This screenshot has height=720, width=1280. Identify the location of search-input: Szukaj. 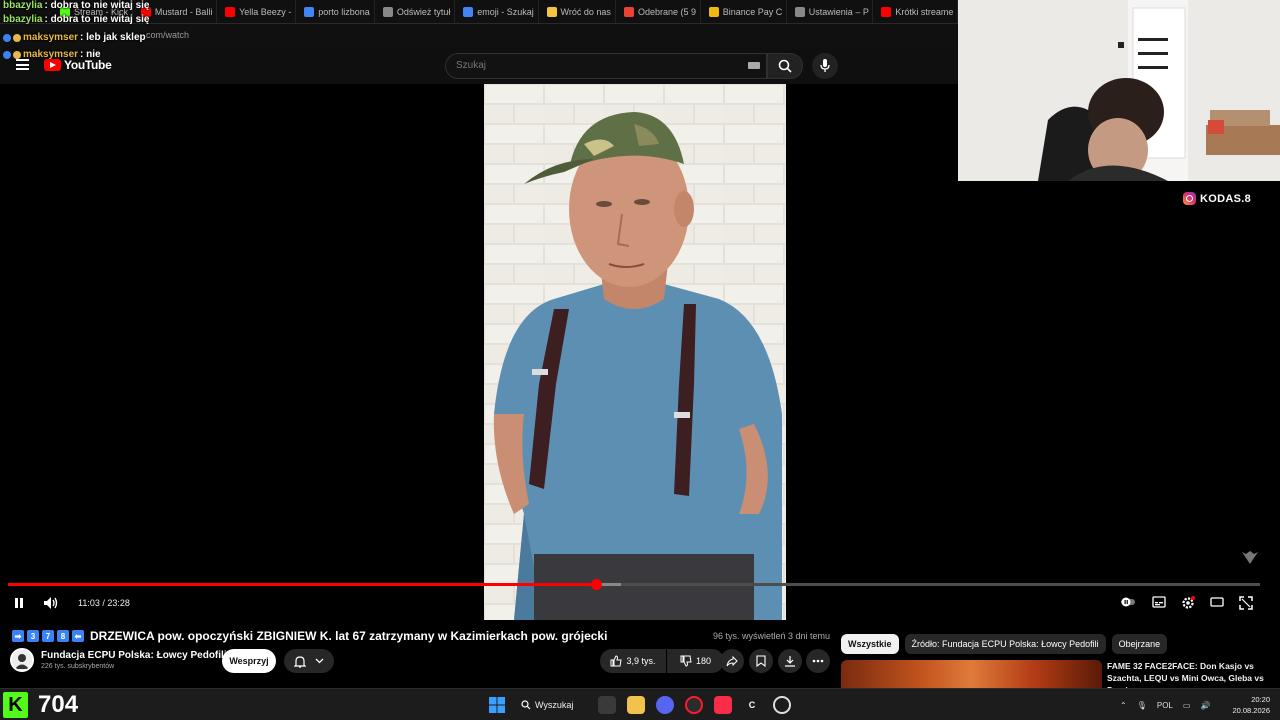
(606, 66).